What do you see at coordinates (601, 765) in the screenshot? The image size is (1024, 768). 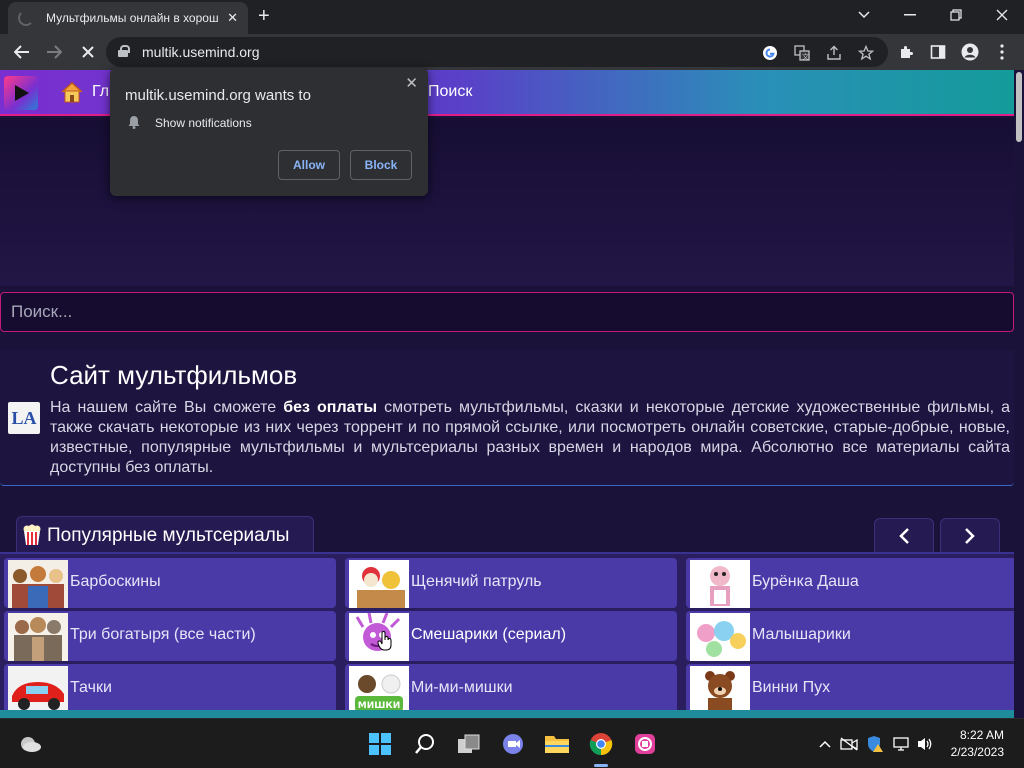 I see `active-app-indicator` at bounding box center [601, 765].